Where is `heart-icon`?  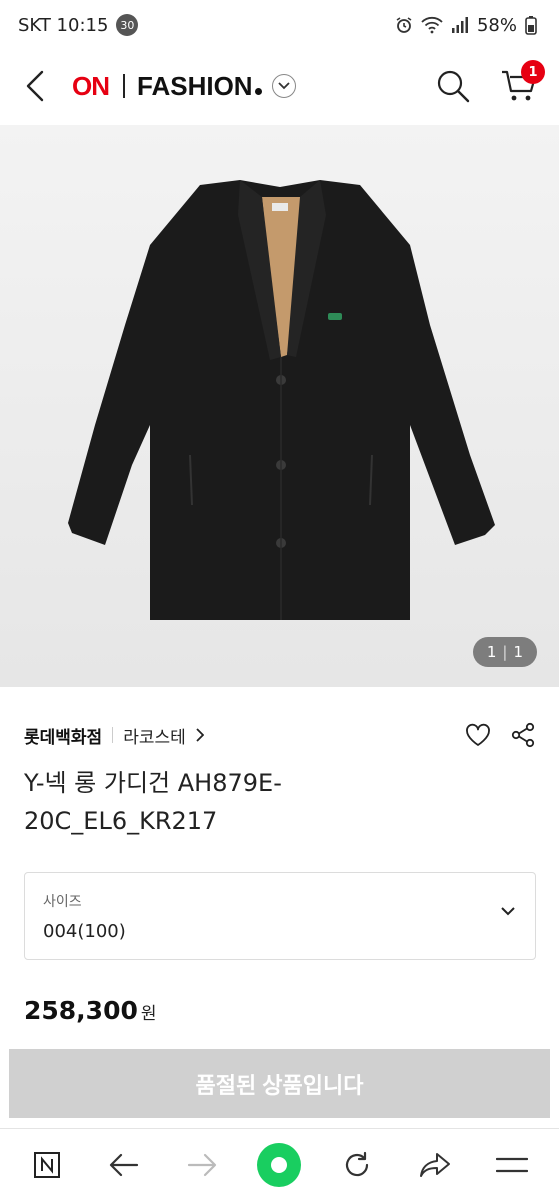
heart-icon is located at coordinates (478, 735).